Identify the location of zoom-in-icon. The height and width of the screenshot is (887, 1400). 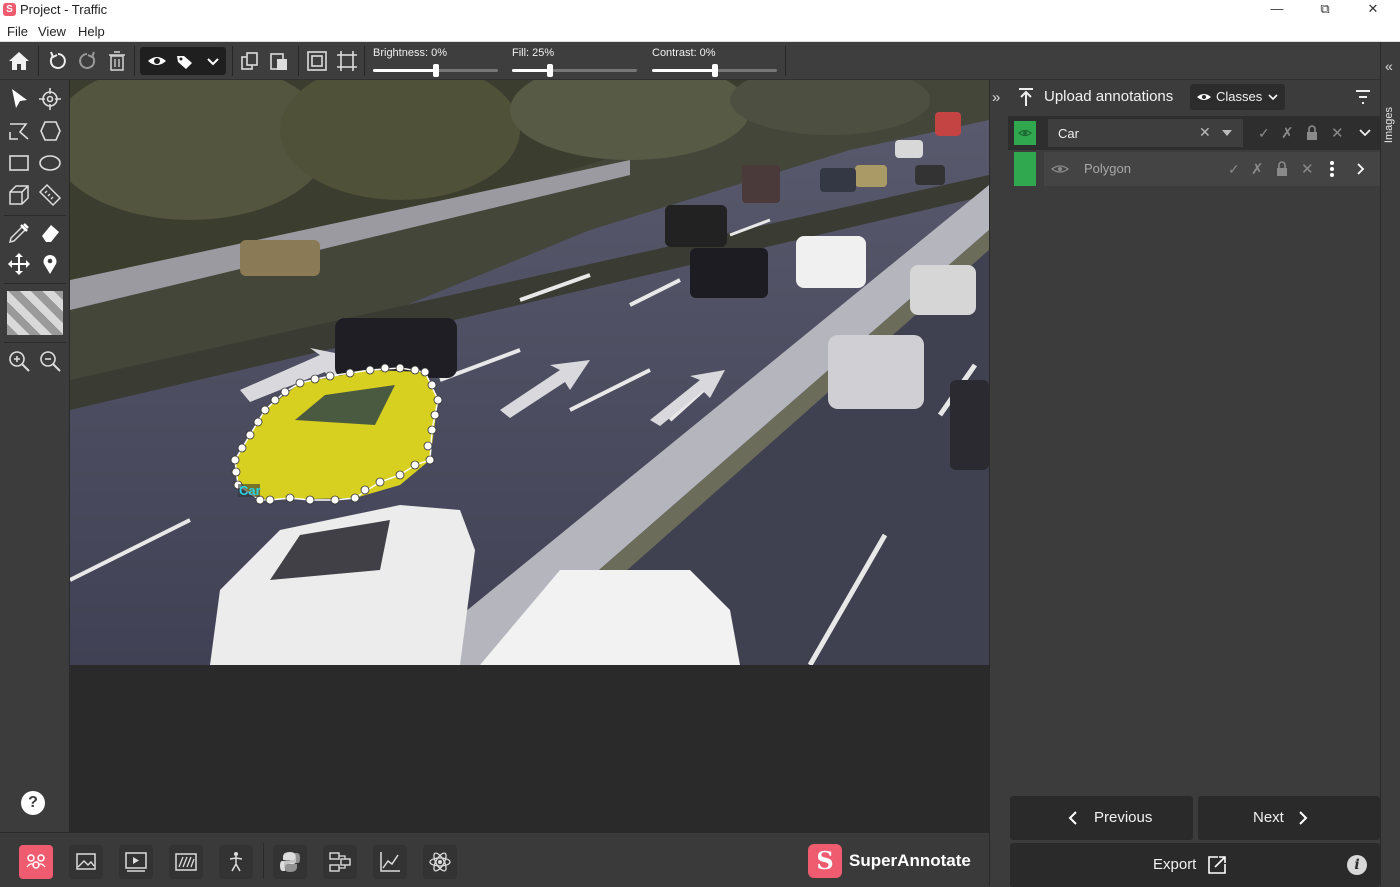
(19, 361).